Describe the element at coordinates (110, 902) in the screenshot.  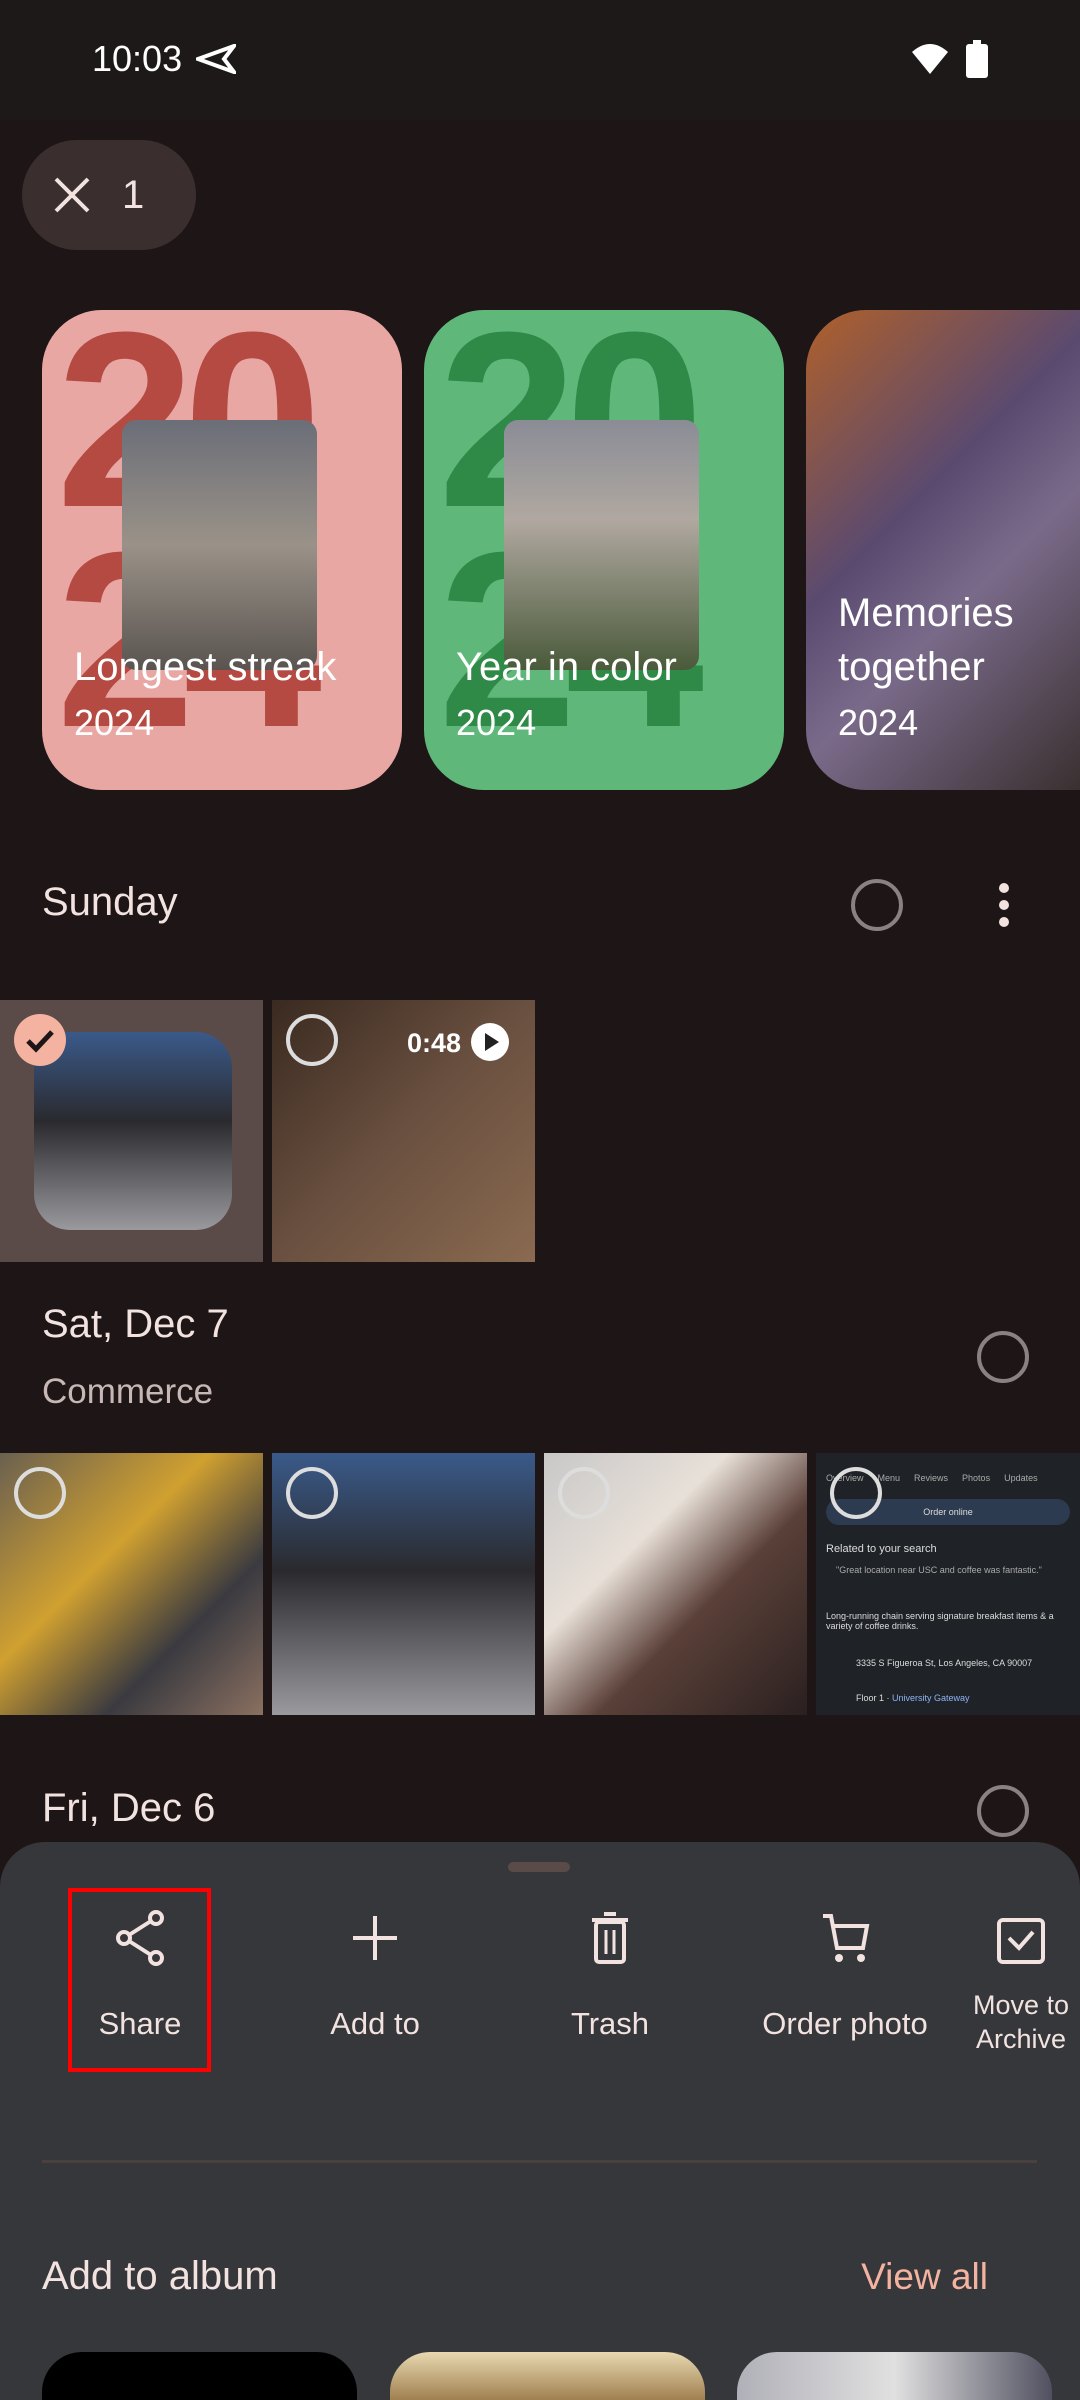
I see `section-title-sunday: Sunday` at that location.